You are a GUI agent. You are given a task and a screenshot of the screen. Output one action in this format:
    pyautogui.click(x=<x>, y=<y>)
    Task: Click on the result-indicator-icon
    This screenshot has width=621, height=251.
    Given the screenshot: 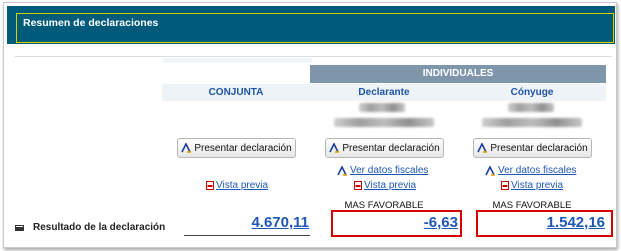 What is the action you would take?
    pyautogui.click(x=19, y=227)
    